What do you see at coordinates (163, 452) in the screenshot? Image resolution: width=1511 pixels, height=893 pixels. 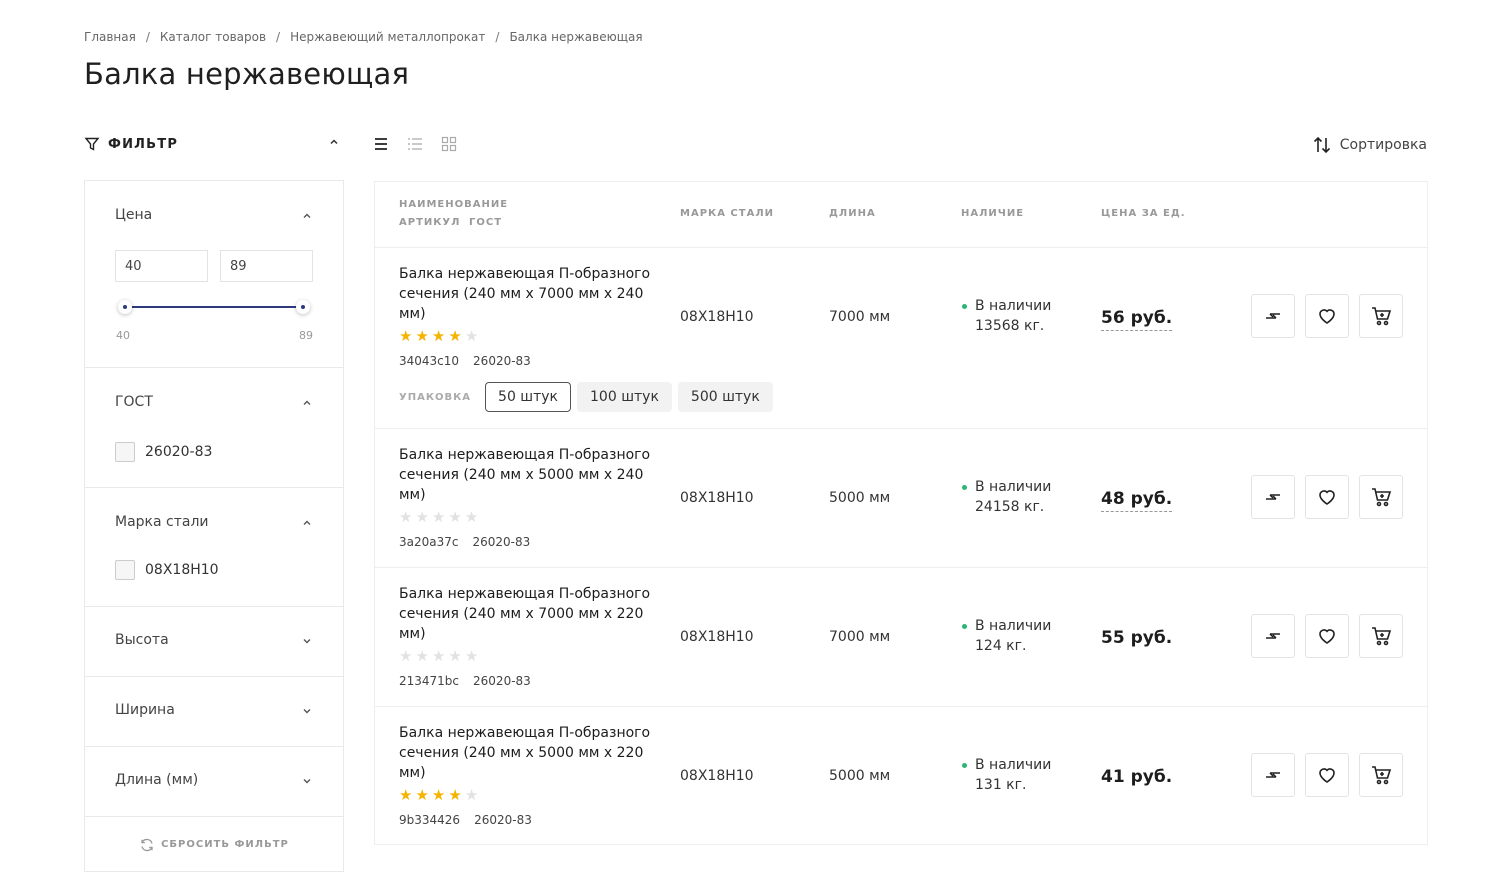 I see `gost-option: 26020-83` at bounding box center [163, 452].